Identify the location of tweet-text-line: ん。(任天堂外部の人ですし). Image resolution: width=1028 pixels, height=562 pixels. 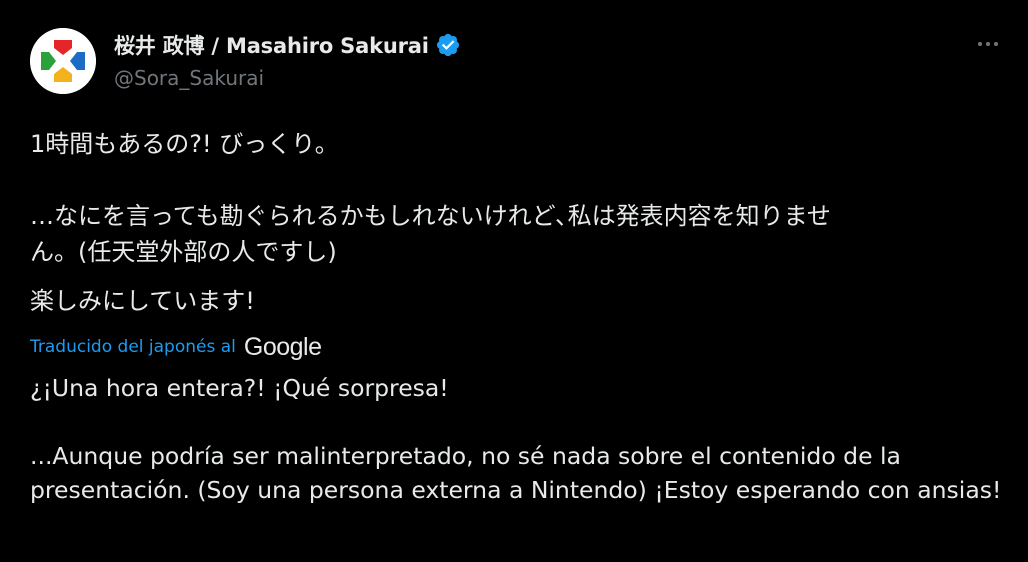
(183, 252).